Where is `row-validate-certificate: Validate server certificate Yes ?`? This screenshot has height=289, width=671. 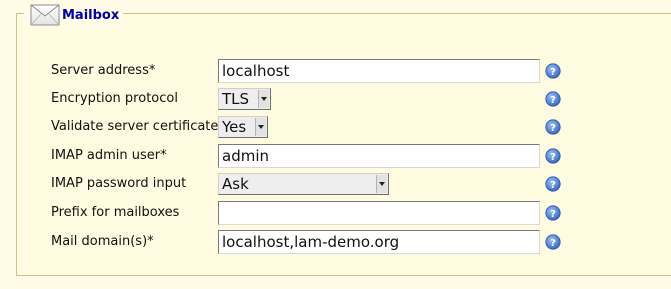 row-validate-certificate: Validate server certificate Yes ? is located at coordinates (317, 127).